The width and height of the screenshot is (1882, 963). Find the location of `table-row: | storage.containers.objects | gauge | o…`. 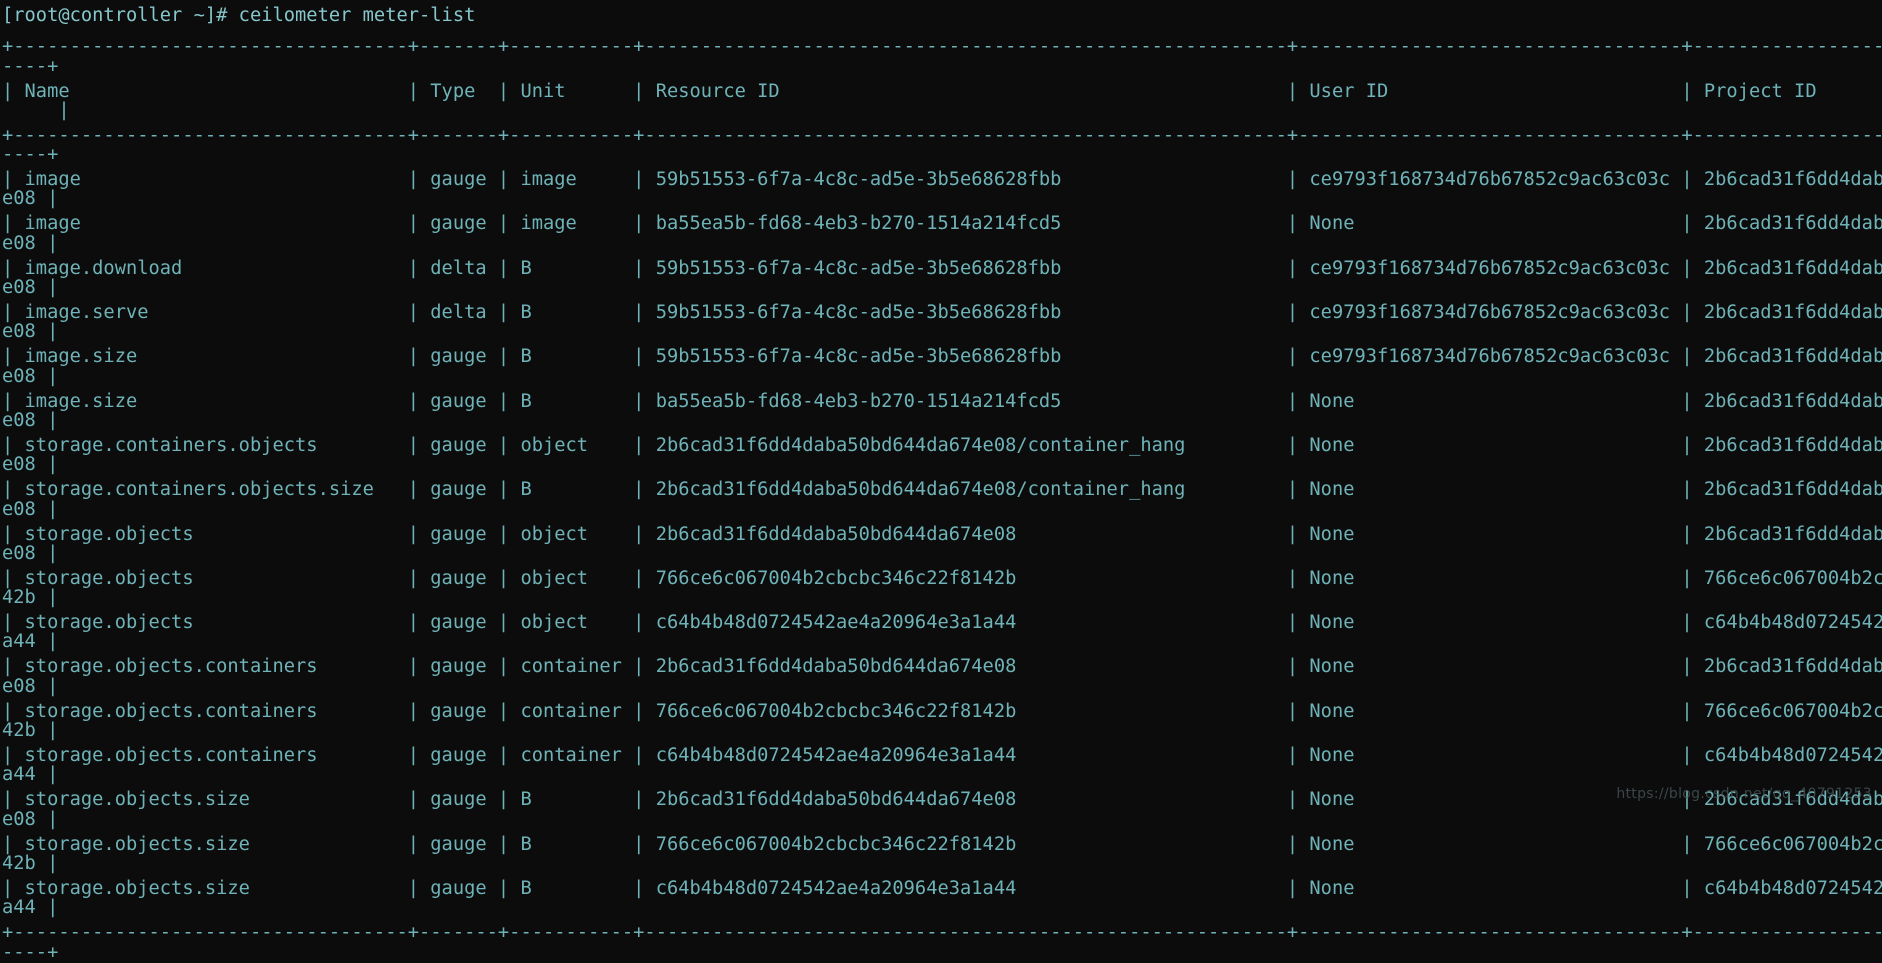

table-row: | storage.containers.objects | gauge | o… is located at coordinates (942, 445).